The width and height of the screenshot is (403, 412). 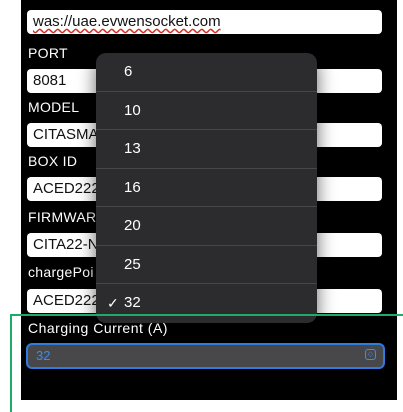 What do you see at coordinates (132, 225) in the screenshot?
I see `option-label: 20` at bounding box center [132, 225].